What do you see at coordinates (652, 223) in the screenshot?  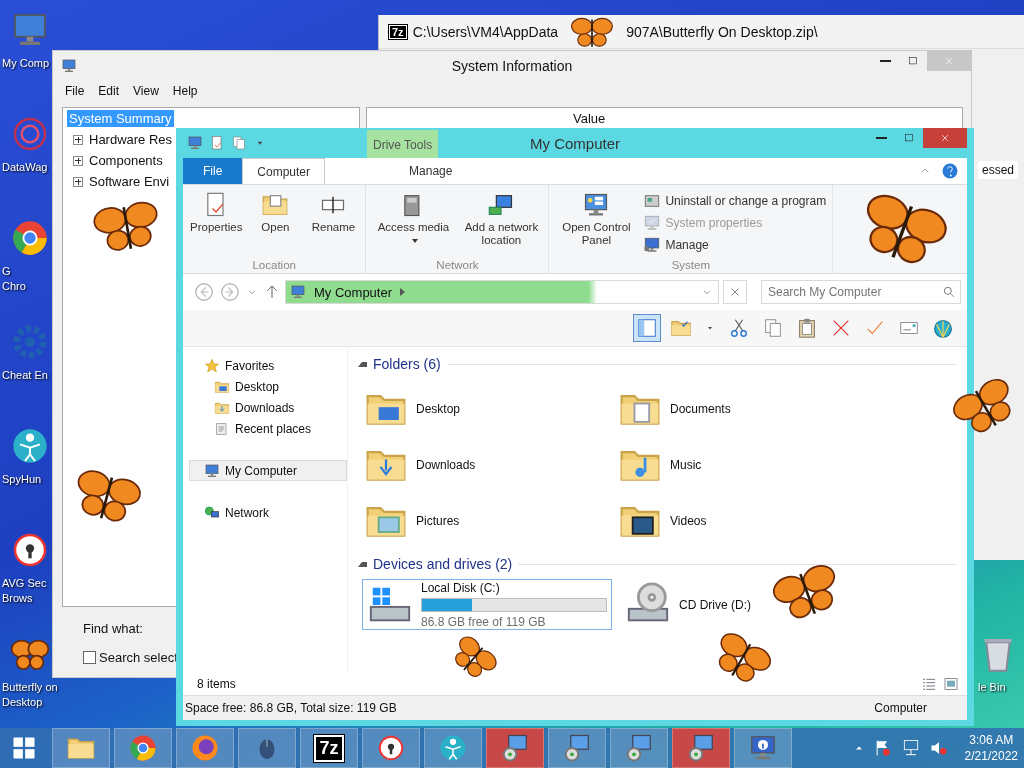 I see `monitor-check-icon` at bounding box center [652, 223].